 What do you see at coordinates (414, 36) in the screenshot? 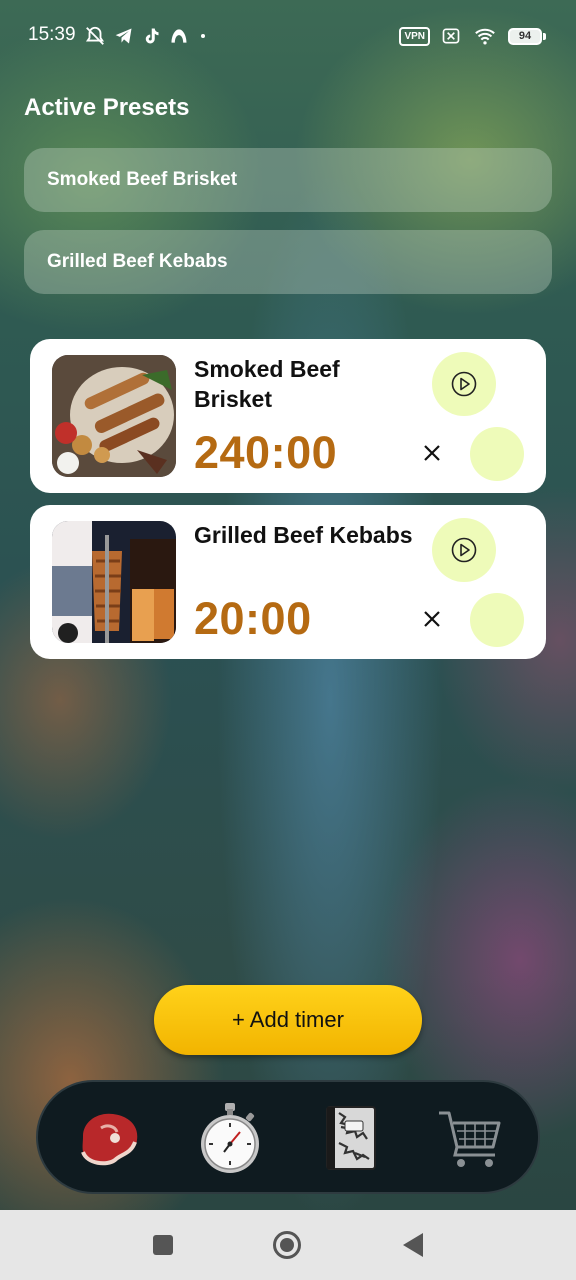
I see `vpn-icon: VPN` at bounding box center [414, 36].